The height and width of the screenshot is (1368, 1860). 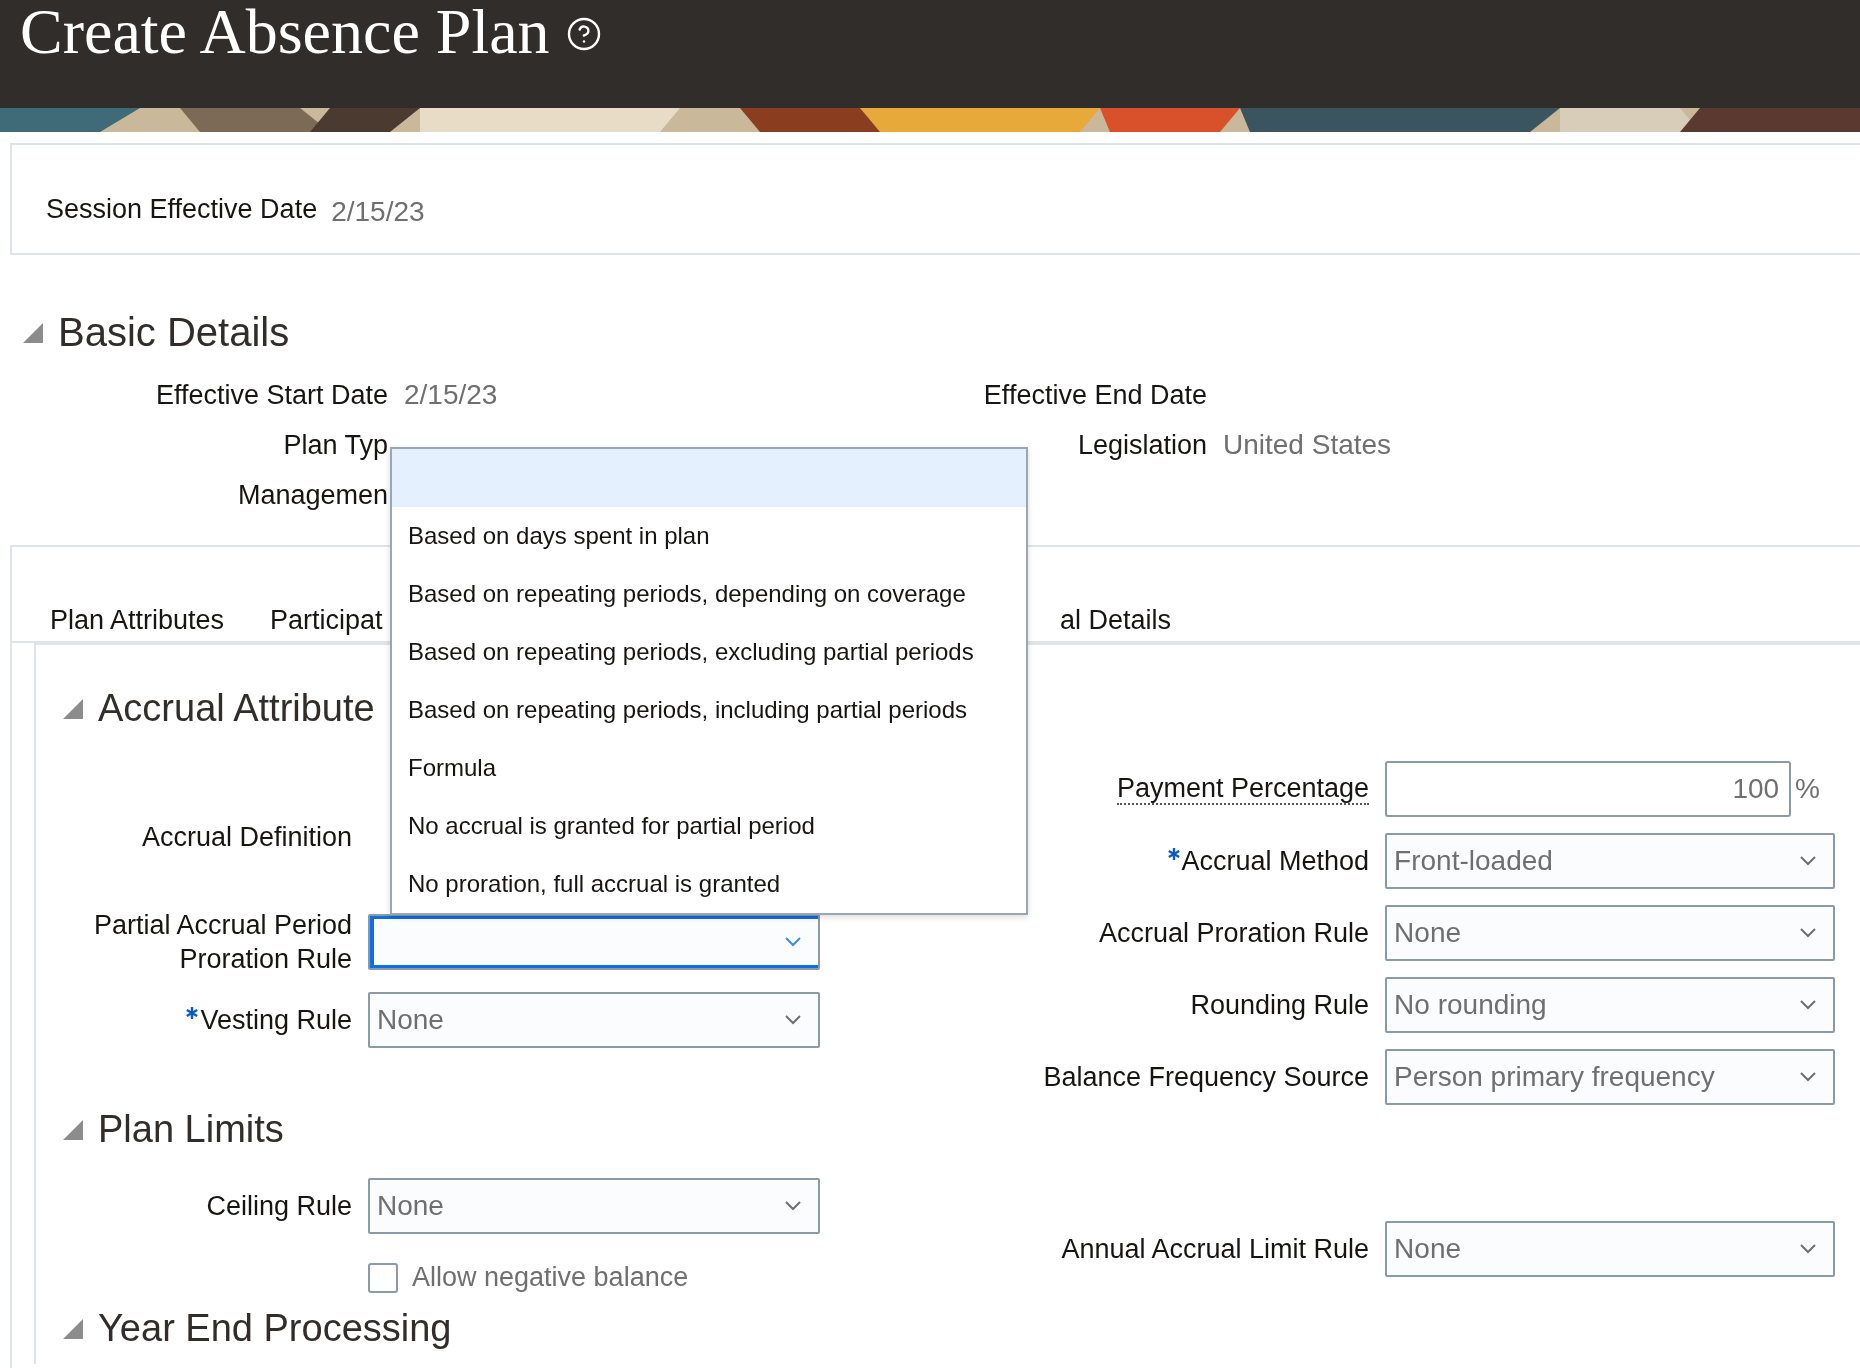 I want to click on select-value: No rounding, so click(x=1470, y=1005).